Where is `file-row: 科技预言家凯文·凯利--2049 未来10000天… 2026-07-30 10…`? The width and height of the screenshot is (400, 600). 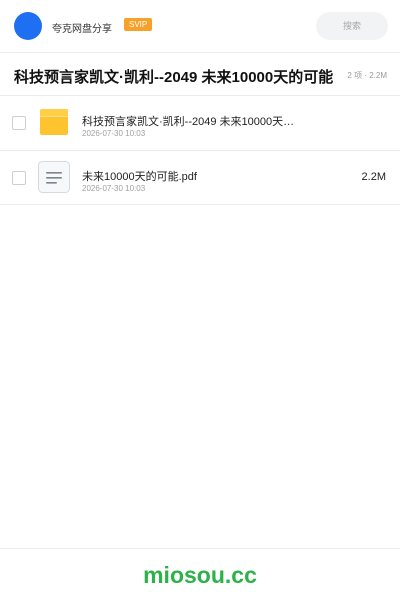
file-row: 科技预言家凯文·凯利--2049 未来10000天… 2026-07-30 10… is located at coordinates (200, 123).